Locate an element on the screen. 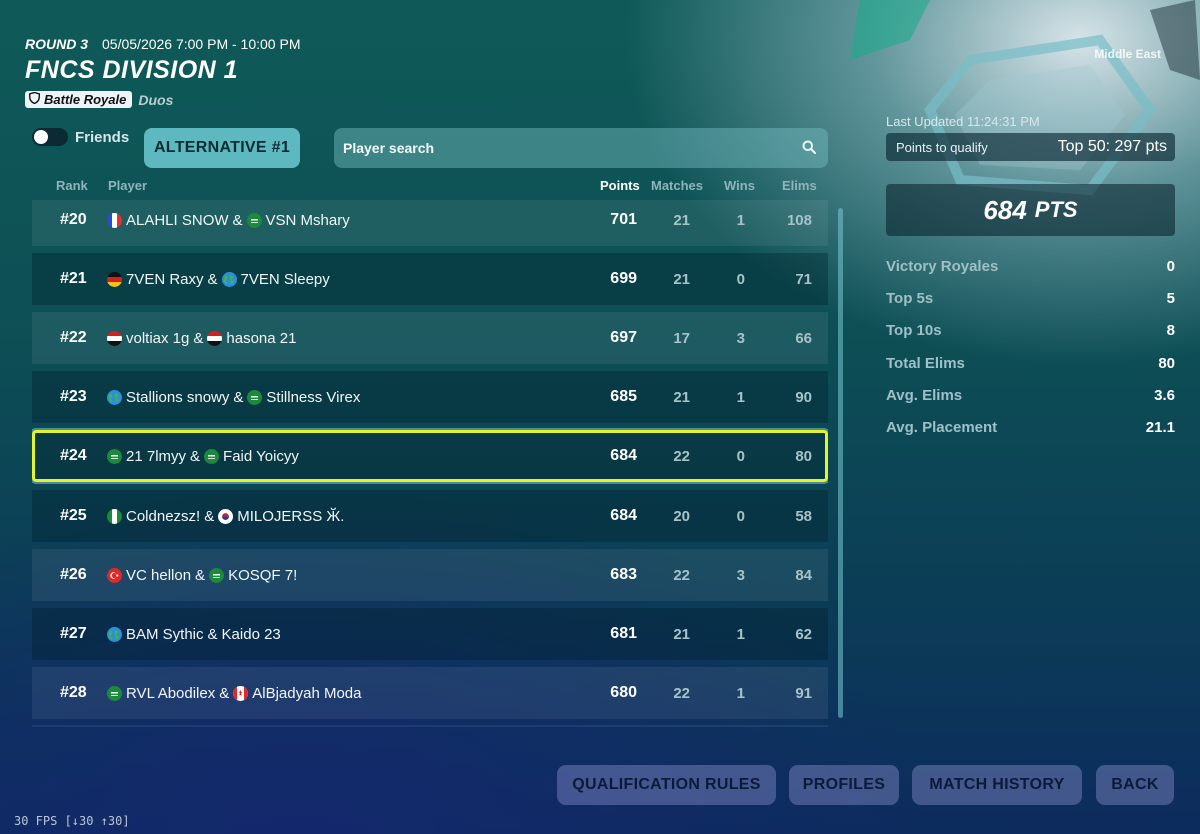 Image resolution: width=1200 pixels, height=834 pixels. table-row: #21 7VEN Raxy & 7VEN Sleepy 699 21 0 71 is located at coordinates (430, 279).